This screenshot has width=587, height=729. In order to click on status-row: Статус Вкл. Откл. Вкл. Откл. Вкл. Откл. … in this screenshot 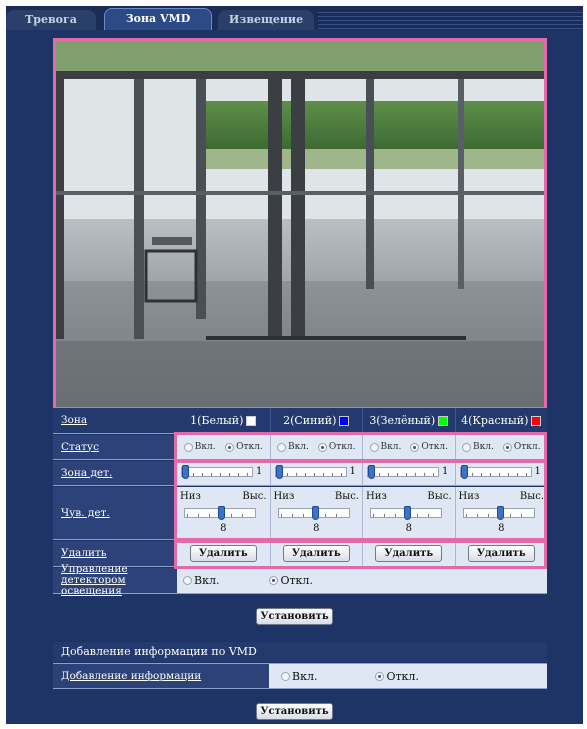, I will do `click(300, 447)`.